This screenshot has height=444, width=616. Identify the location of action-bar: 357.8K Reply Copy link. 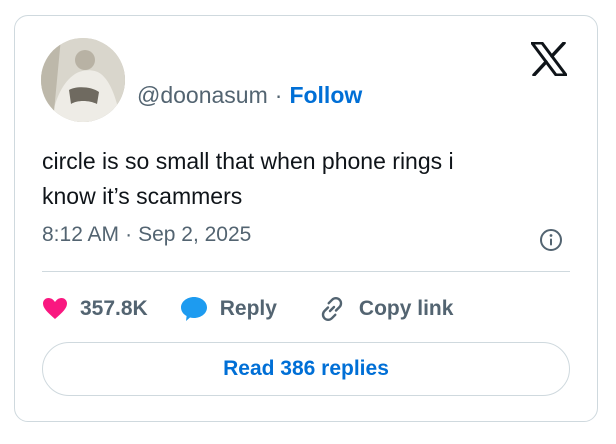
(247, 309).